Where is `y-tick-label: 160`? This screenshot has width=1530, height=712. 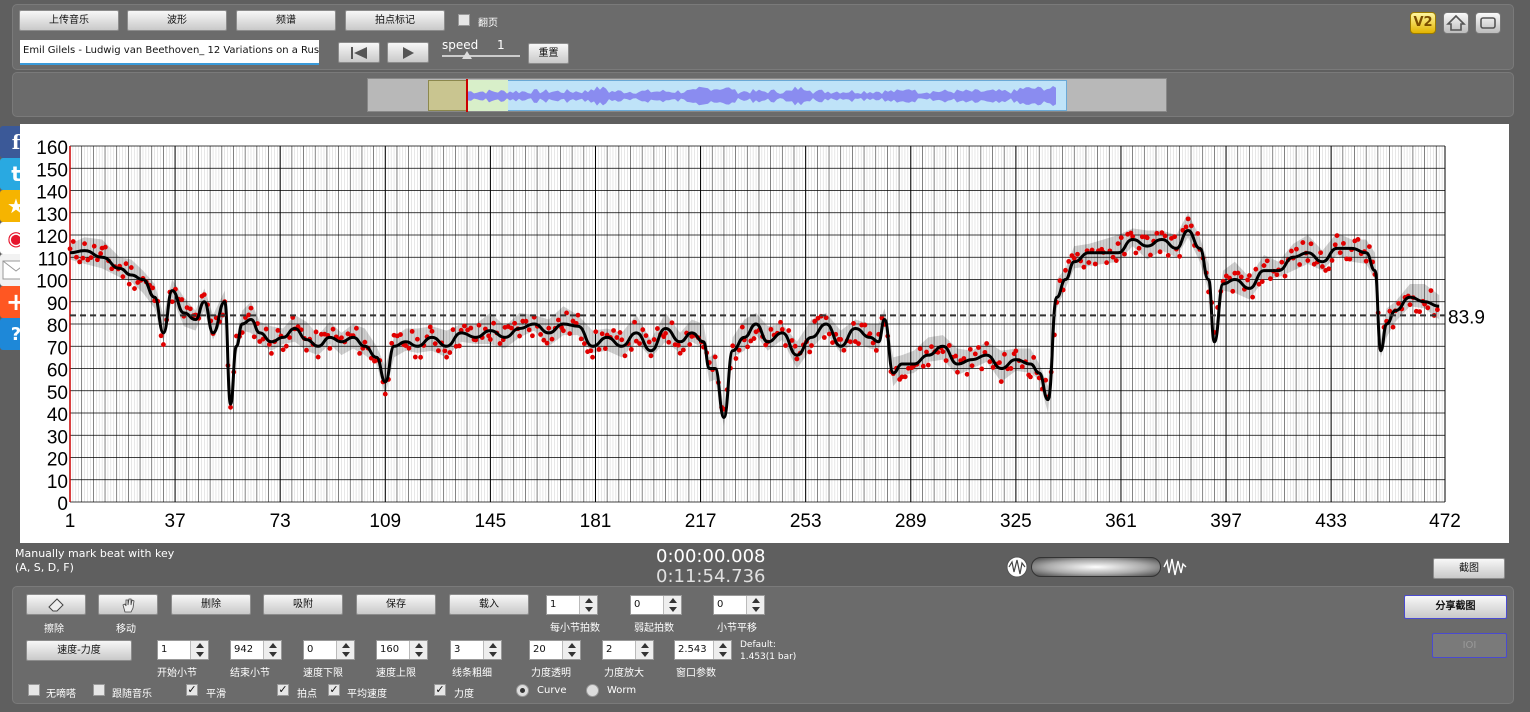 y-tick-label: 160 is located at coordinates (52, 148).